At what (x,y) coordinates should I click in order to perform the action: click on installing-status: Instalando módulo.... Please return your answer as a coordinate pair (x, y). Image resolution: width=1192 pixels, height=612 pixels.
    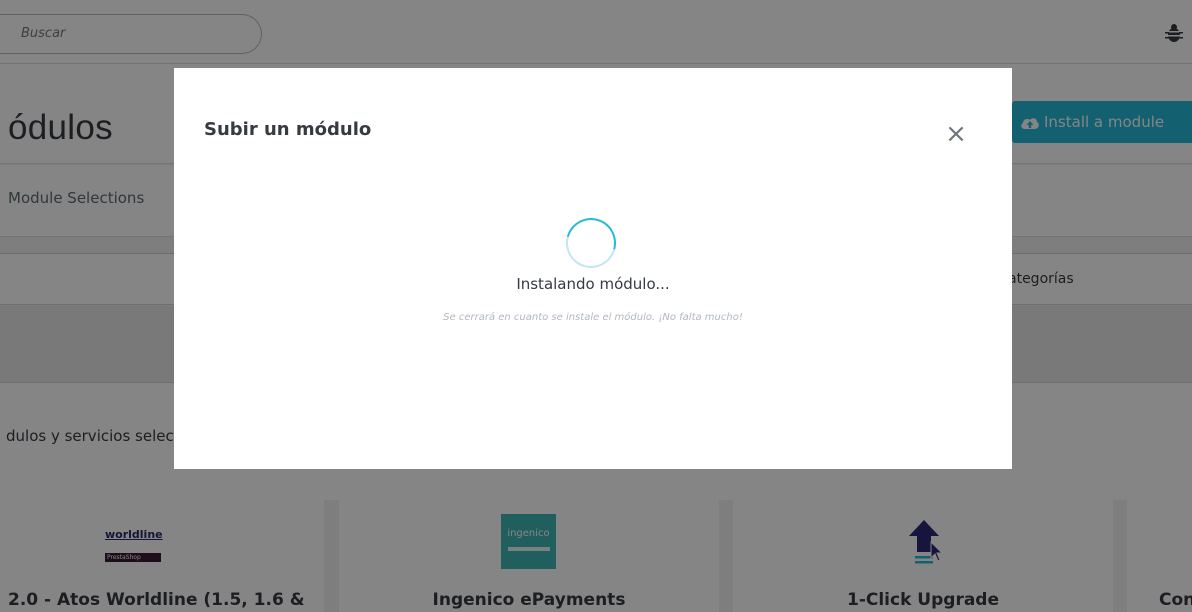
    Looking at the image, I should click on (593, 284).